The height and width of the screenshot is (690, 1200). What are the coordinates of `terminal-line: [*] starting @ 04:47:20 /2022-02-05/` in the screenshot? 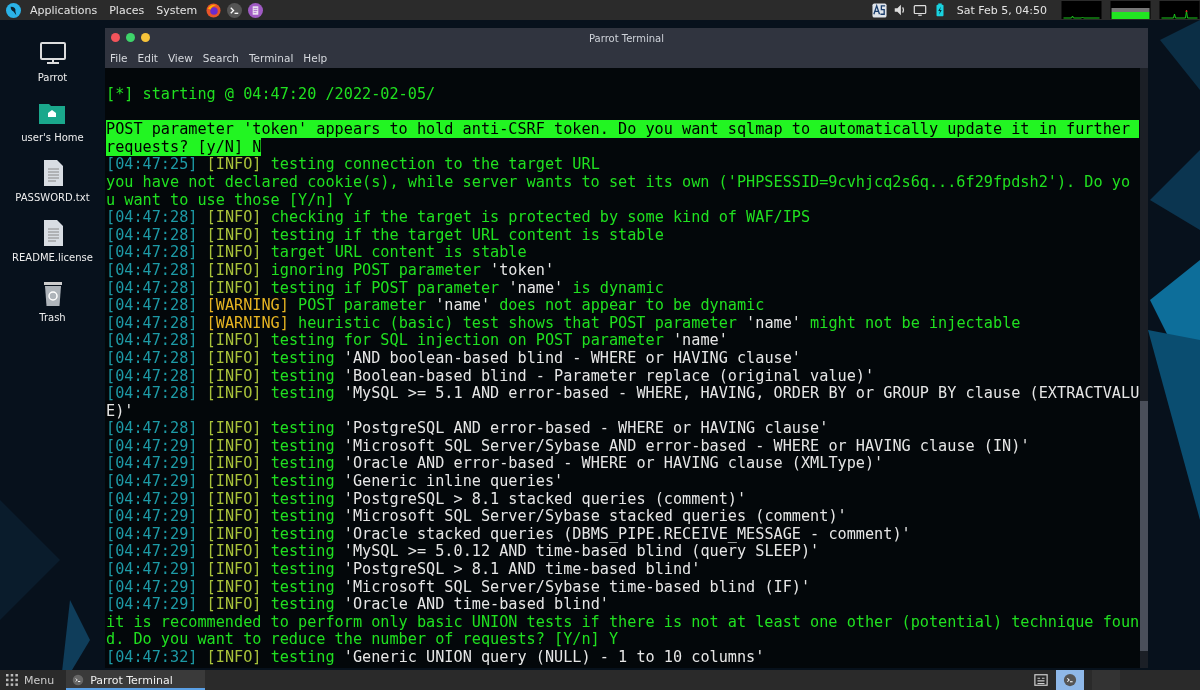 It's located at (271, 95).